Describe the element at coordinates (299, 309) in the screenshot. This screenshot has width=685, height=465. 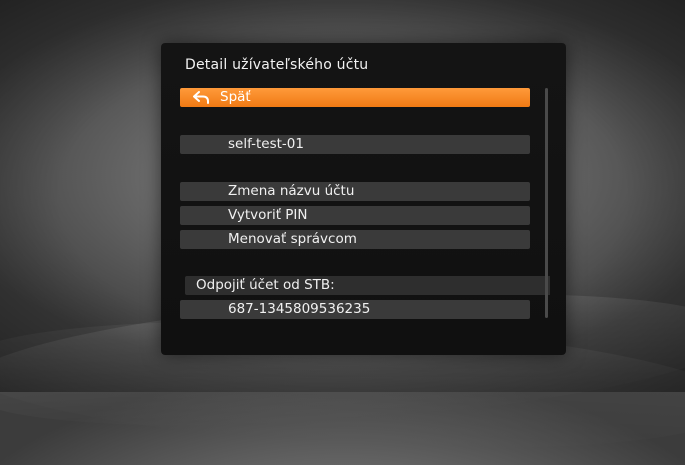
I see `stb-id-value: 687-1345809536235` at that location.